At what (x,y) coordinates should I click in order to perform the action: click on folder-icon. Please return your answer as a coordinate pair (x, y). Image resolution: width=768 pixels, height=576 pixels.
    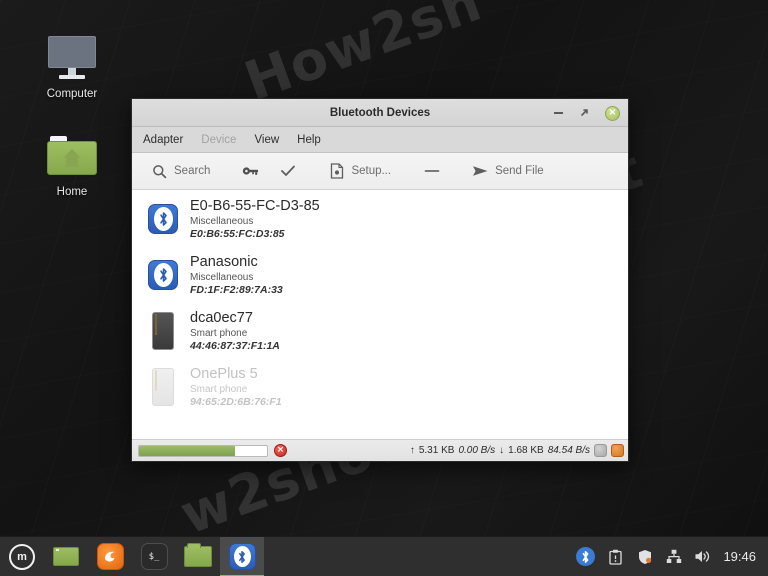
    Looking at the image, I should click on (198, 555).